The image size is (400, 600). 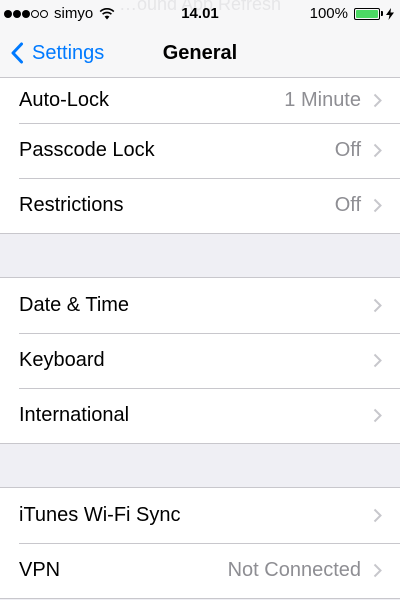 I want to click on battery-fill, so click(x=367, y=13).